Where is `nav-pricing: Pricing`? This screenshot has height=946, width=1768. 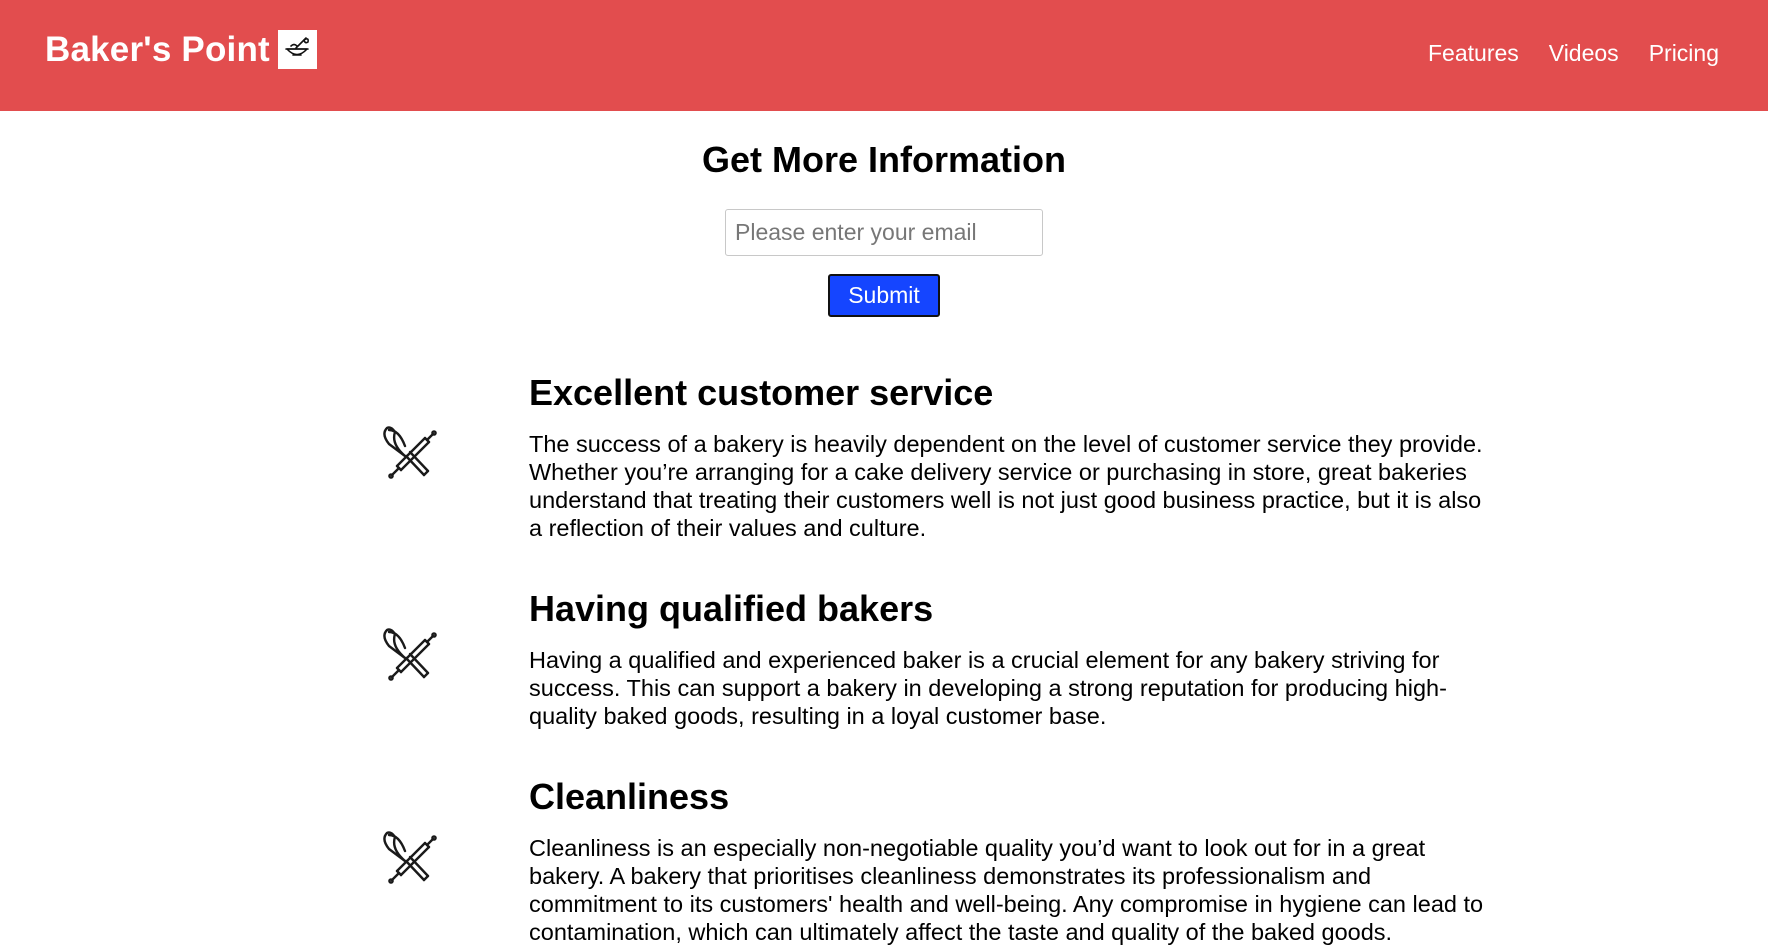 nav-pricing: Pricing is located at coordinates (1684, 53).